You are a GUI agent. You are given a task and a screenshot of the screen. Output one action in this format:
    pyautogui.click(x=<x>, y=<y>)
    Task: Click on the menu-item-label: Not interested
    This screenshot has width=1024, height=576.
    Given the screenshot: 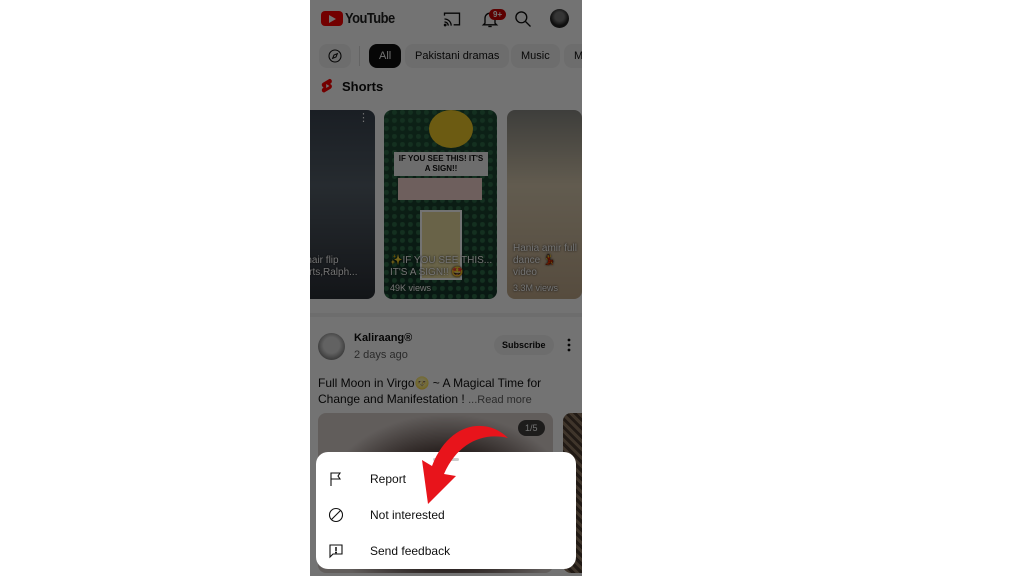 What is the action you would take?
    pyautogui.click(x=407, y=515)
    